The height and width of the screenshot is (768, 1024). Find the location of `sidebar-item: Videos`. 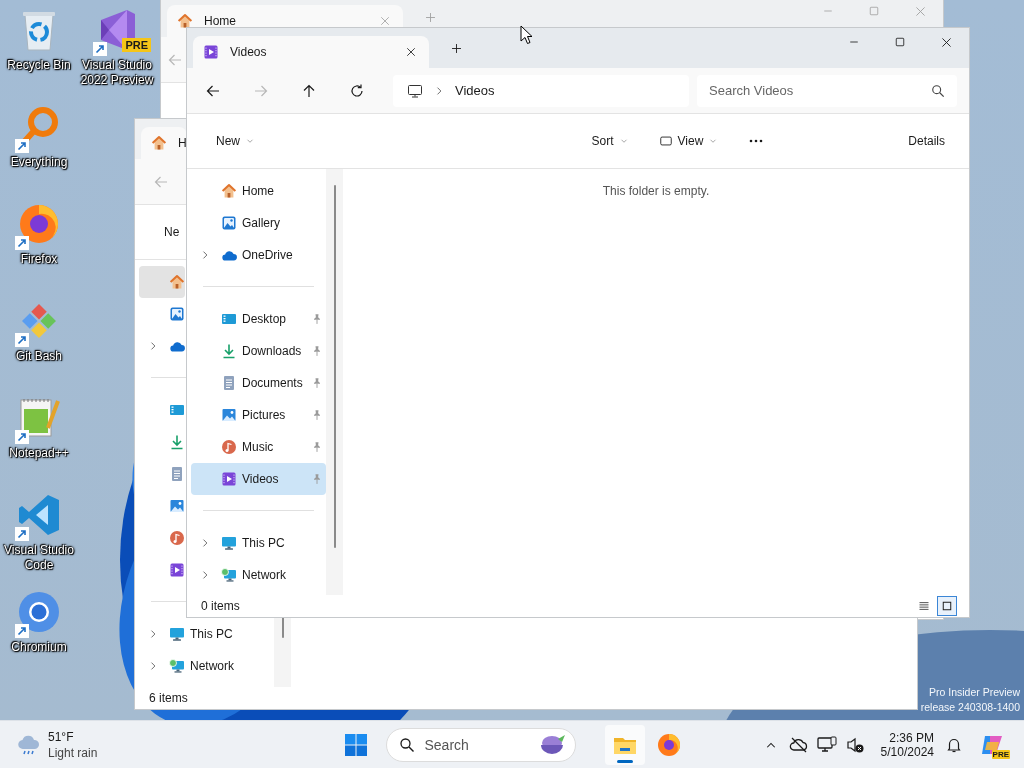

sidebar-item: Videos is located at coordinates (258, 479).